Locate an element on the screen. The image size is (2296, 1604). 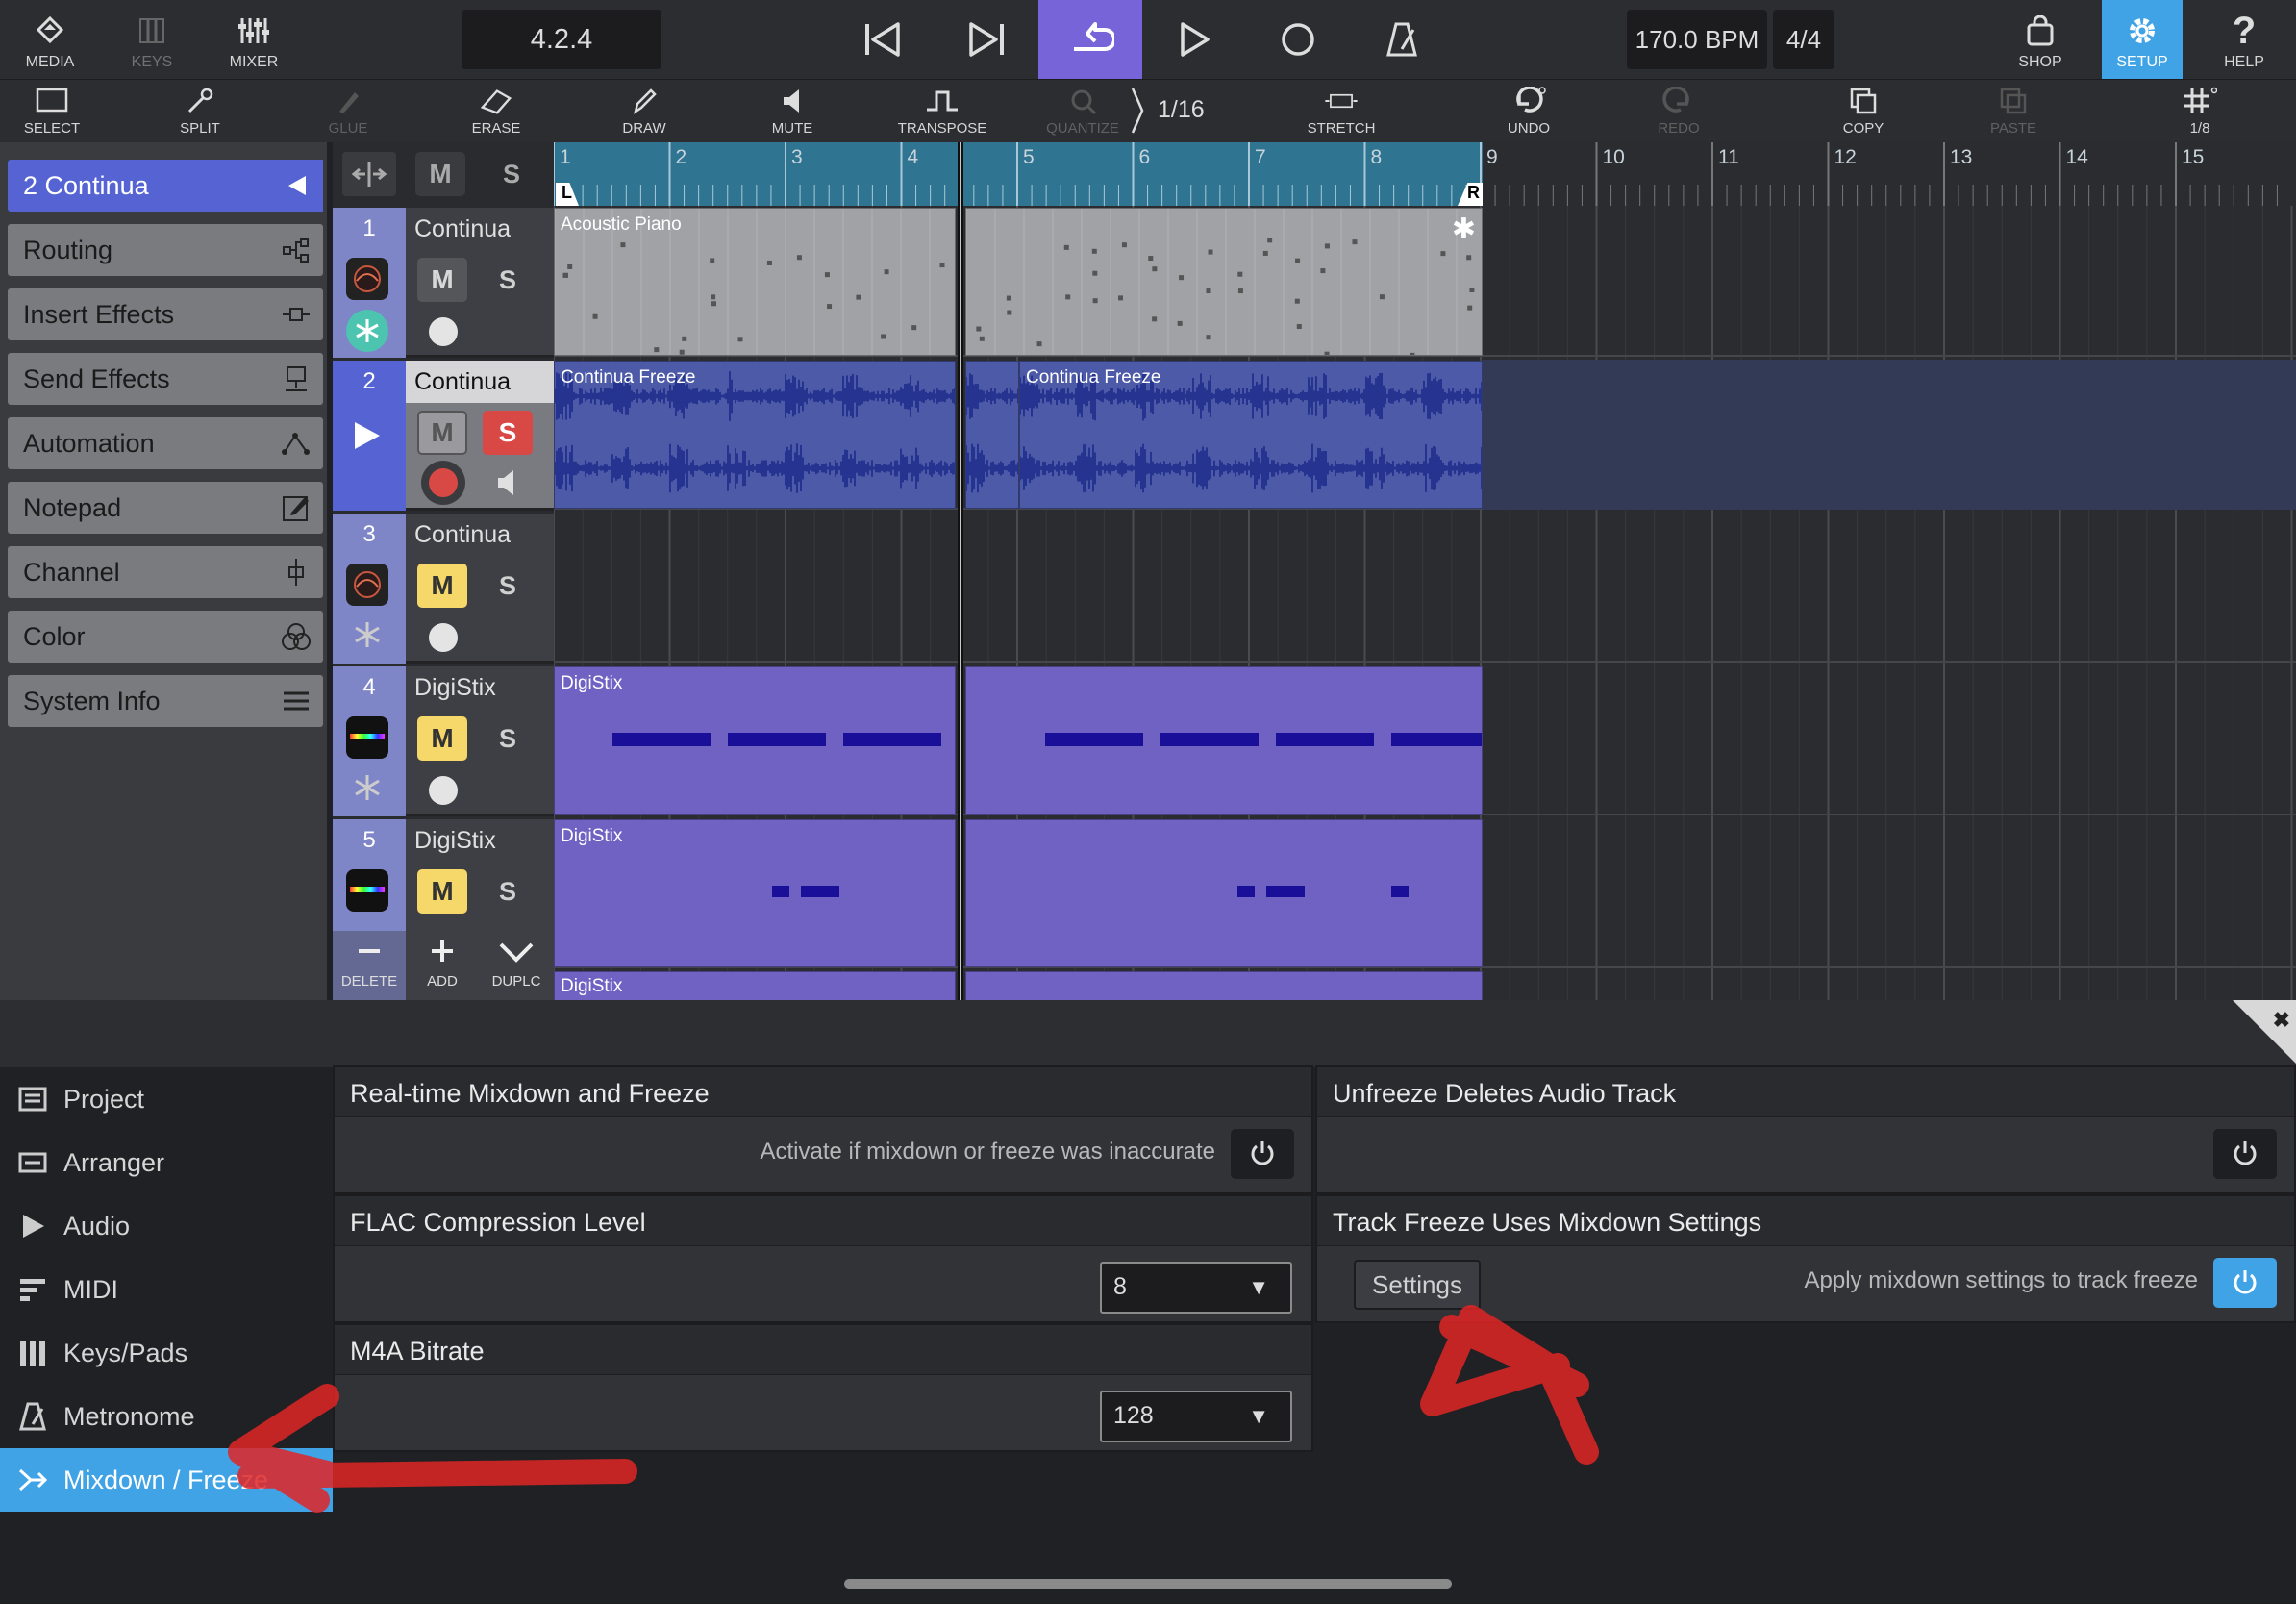
duplicate-track-button: DUPLC is located at coordinates (516, 968).